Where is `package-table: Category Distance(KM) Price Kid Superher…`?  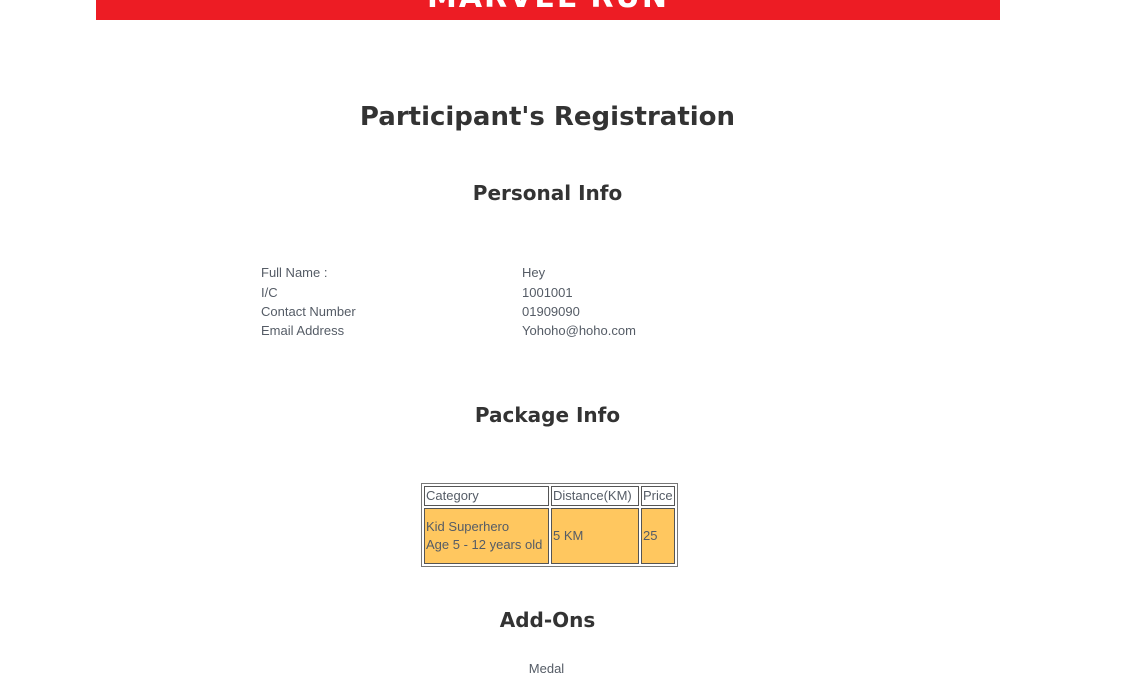
package-table: Category Distance(KM) Price Kid Superher… is located at coordinates (549, 525).